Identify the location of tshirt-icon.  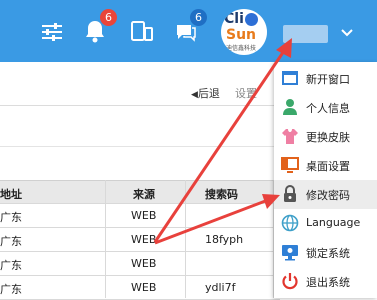
(290, 136).